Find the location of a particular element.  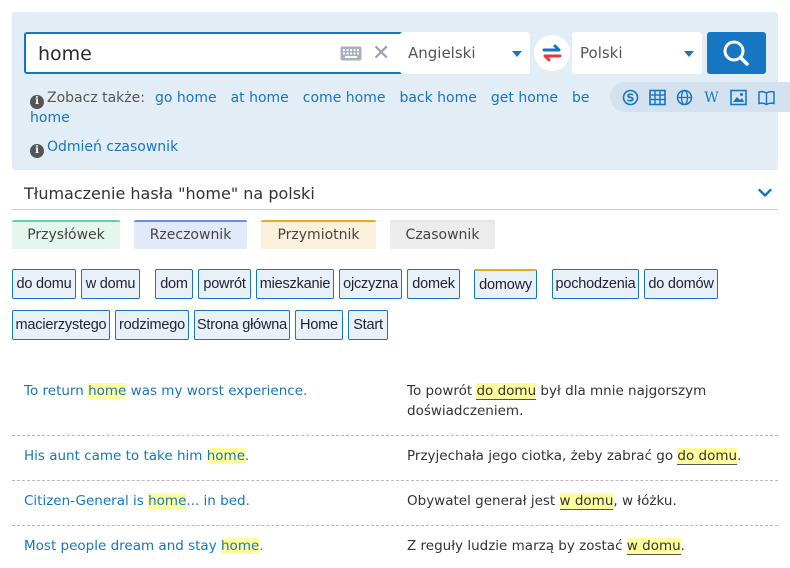

globe-icon is located at coordinates (684, 97).